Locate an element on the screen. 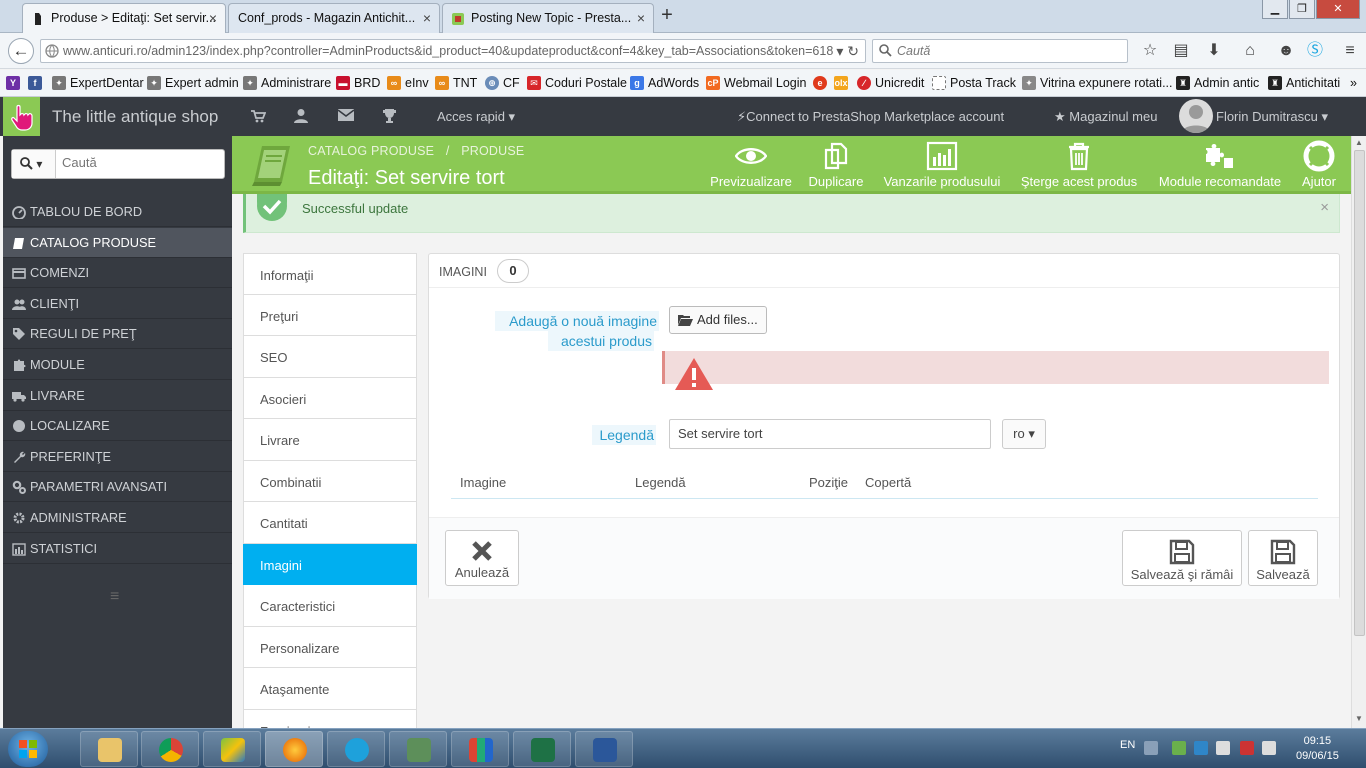 This screenshot has height=768, width=1366. sidebar-item-comenzi: COMENZI is located at coordinates (117, 273).